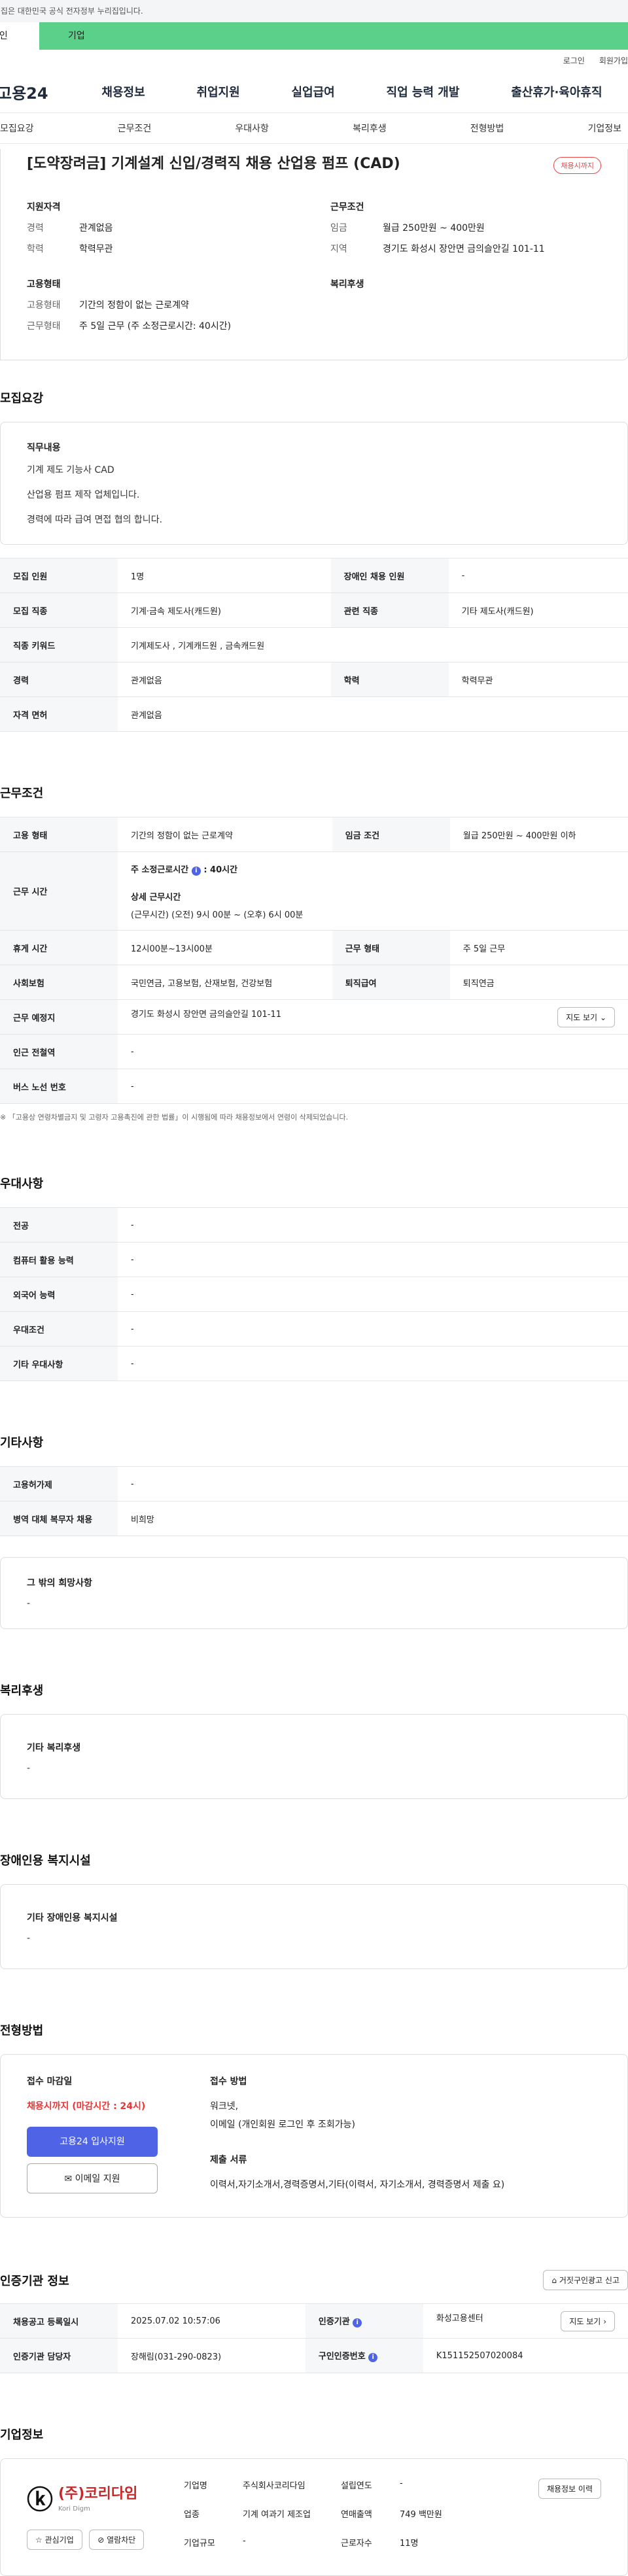 This screenshot has height=2576, width=628. What do you see at coordinates (334, 36) in the screenshot?
I see `tab-company: 기업` at bounding box center [334, 36].